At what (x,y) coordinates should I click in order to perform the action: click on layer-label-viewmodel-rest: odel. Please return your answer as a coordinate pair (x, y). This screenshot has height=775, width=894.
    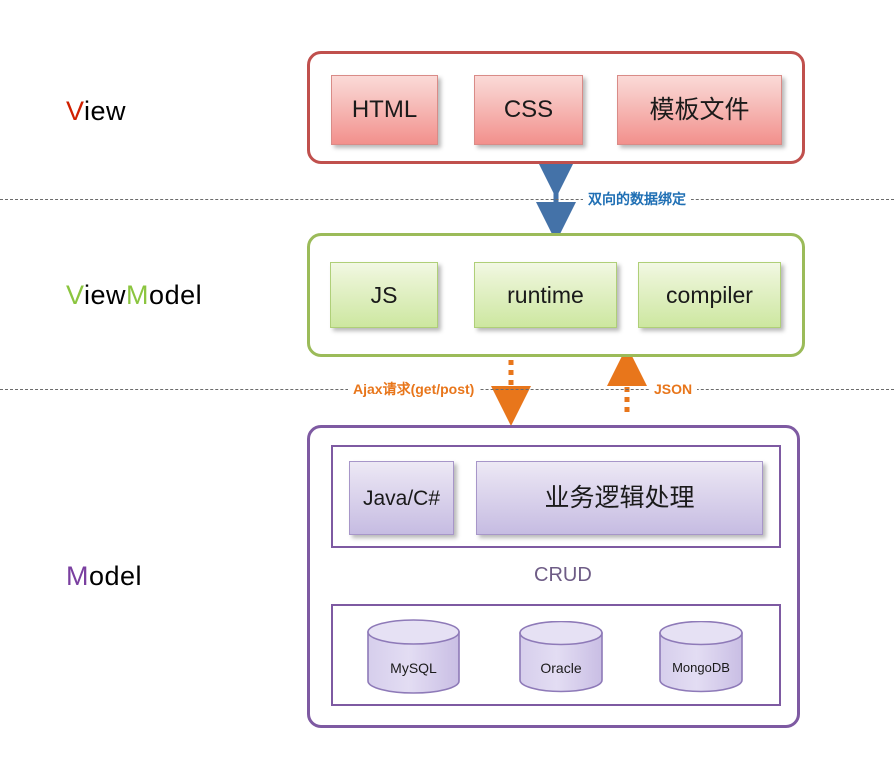
    Looking at the image, I should click on (176, 295).